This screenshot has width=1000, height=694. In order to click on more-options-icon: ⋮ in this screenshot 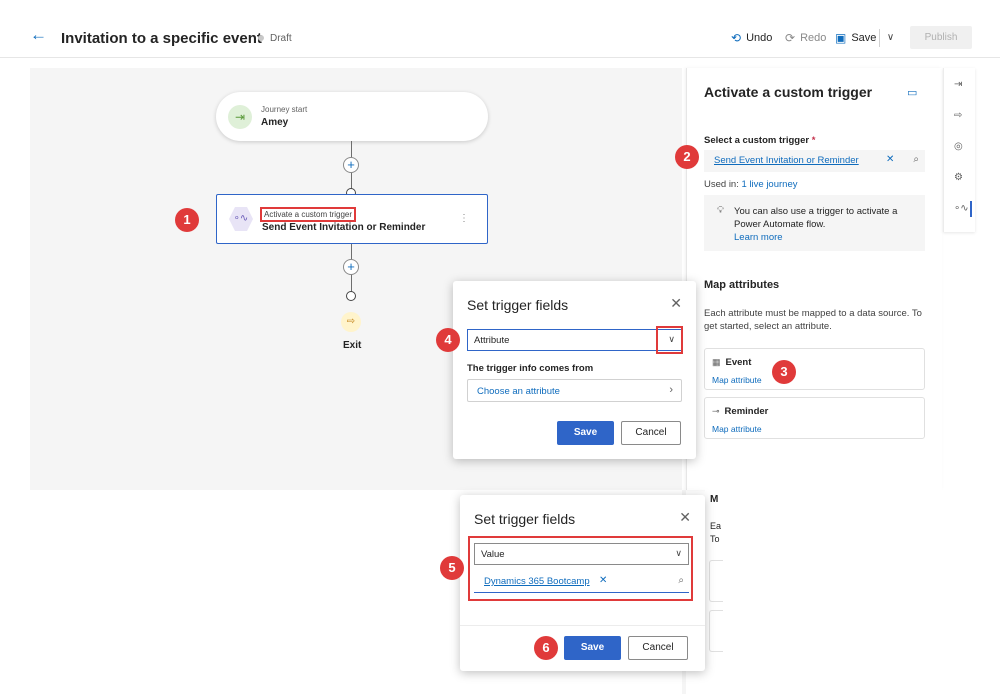, I will do `click(464, 218)`.